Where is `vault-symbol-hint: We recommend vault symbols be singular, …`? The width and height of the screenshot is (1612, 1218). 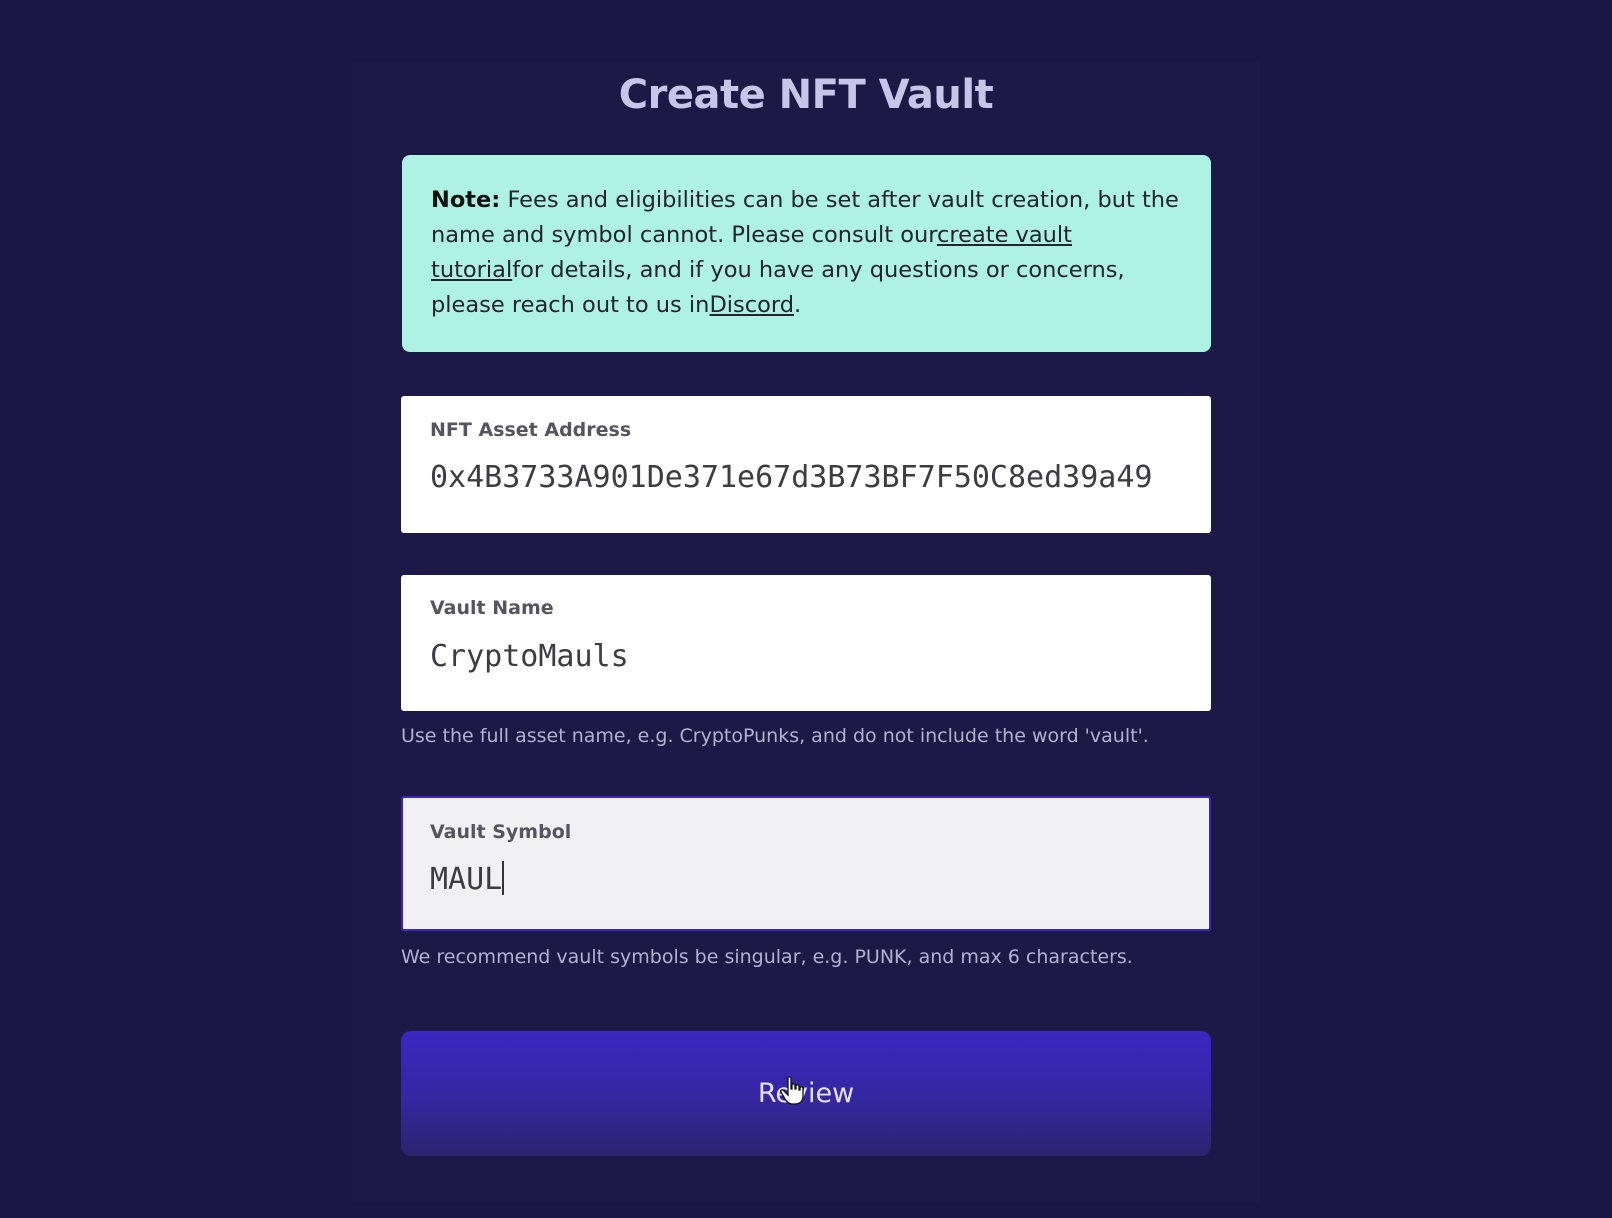 vault-symbol-hint: We recommend vault symbols be singular, … is located at coordinates (767, 957).